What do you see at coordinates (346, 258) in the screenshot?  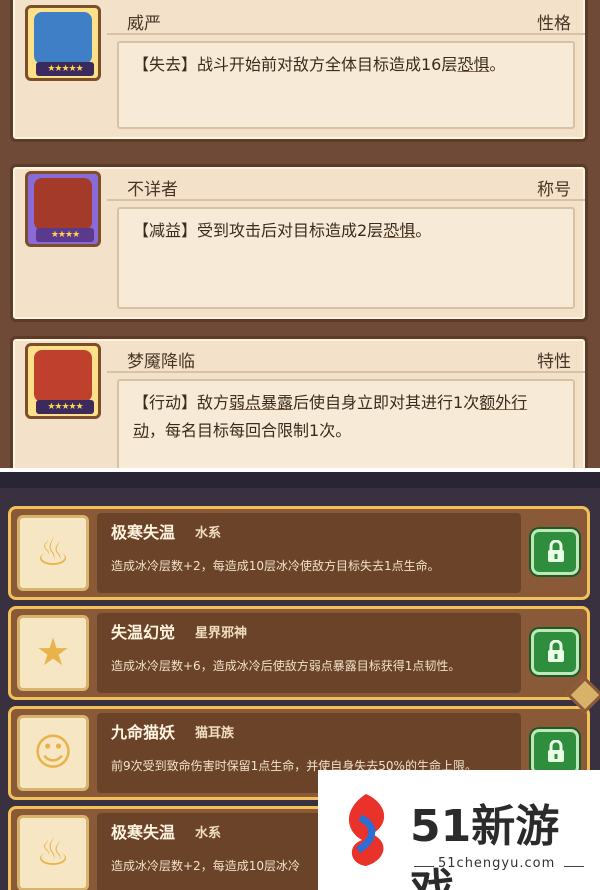 I see `trait-description: 【减益】受到攻击后对目标造成2层恐惧。` at bounding box center [346, 258].